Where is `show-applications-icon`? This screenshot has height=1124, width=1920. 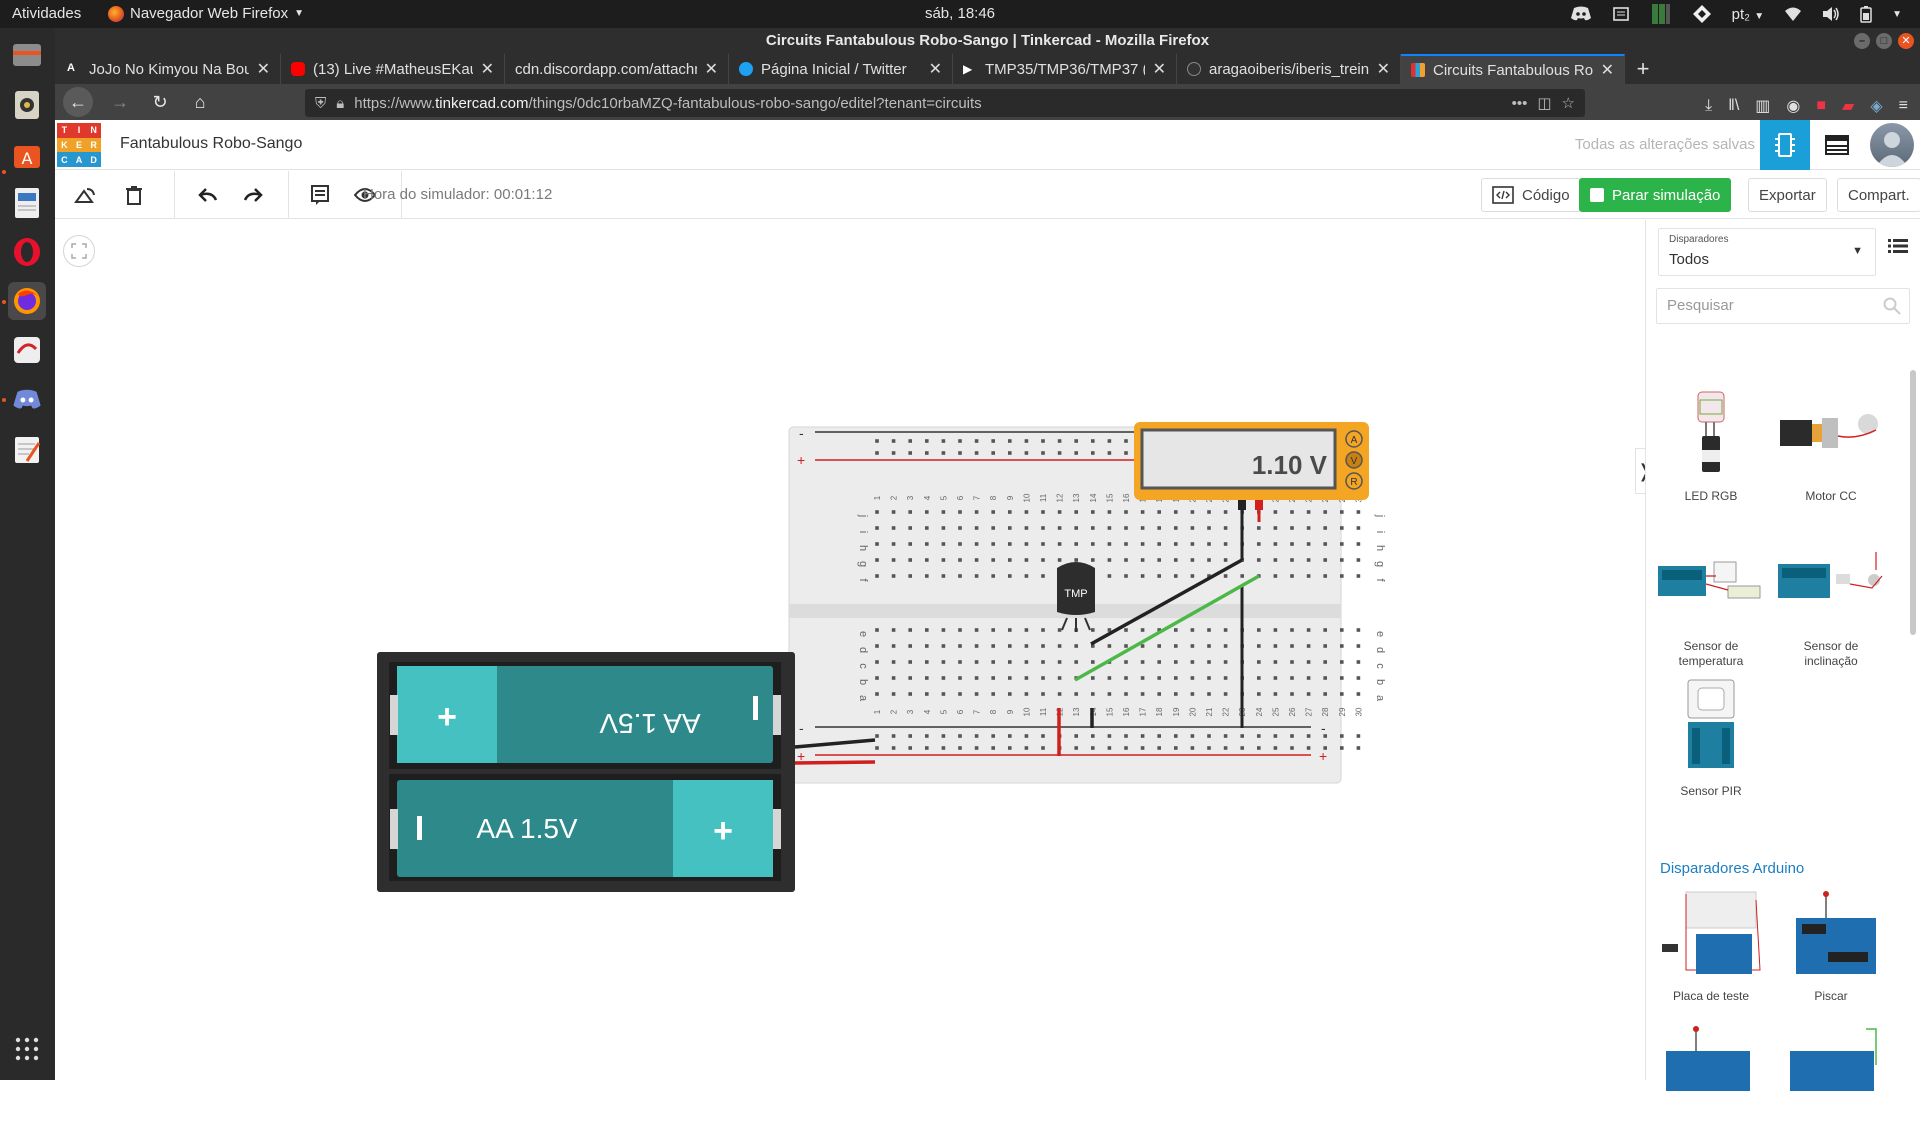 show-applications-icon is located at coordinates (27, 1049).